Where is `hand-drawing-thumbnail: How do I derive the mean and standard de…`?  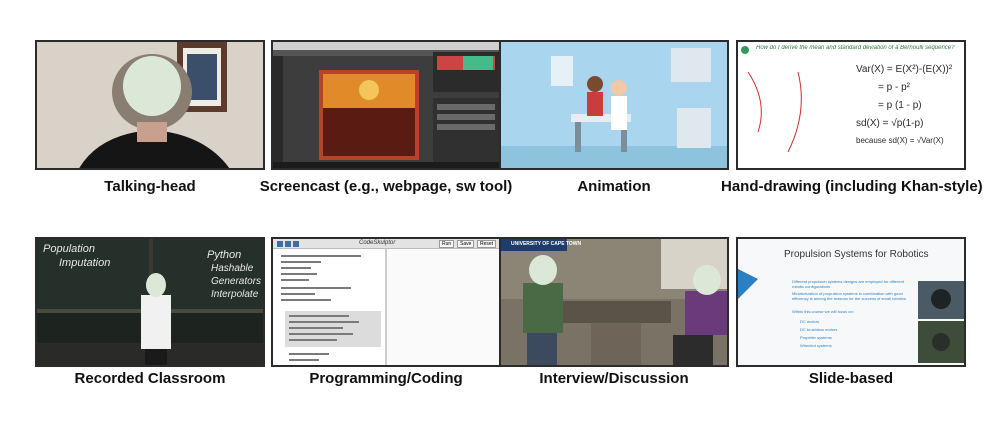 hand-drawing-thumbnail: How do I derive the mean and standard de… is located at coordinates (851, 105).